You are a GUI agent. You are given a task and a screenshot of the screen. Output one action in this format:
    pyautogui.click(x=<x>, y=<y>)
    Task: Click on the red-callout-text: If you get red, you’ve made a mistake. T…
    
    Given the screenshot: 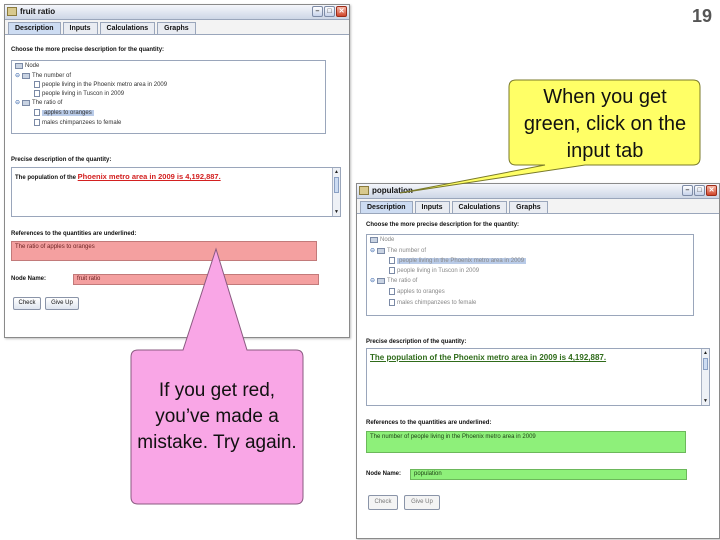 What is the action you would take?
    pyautogui.click(x=217, y=416)
    